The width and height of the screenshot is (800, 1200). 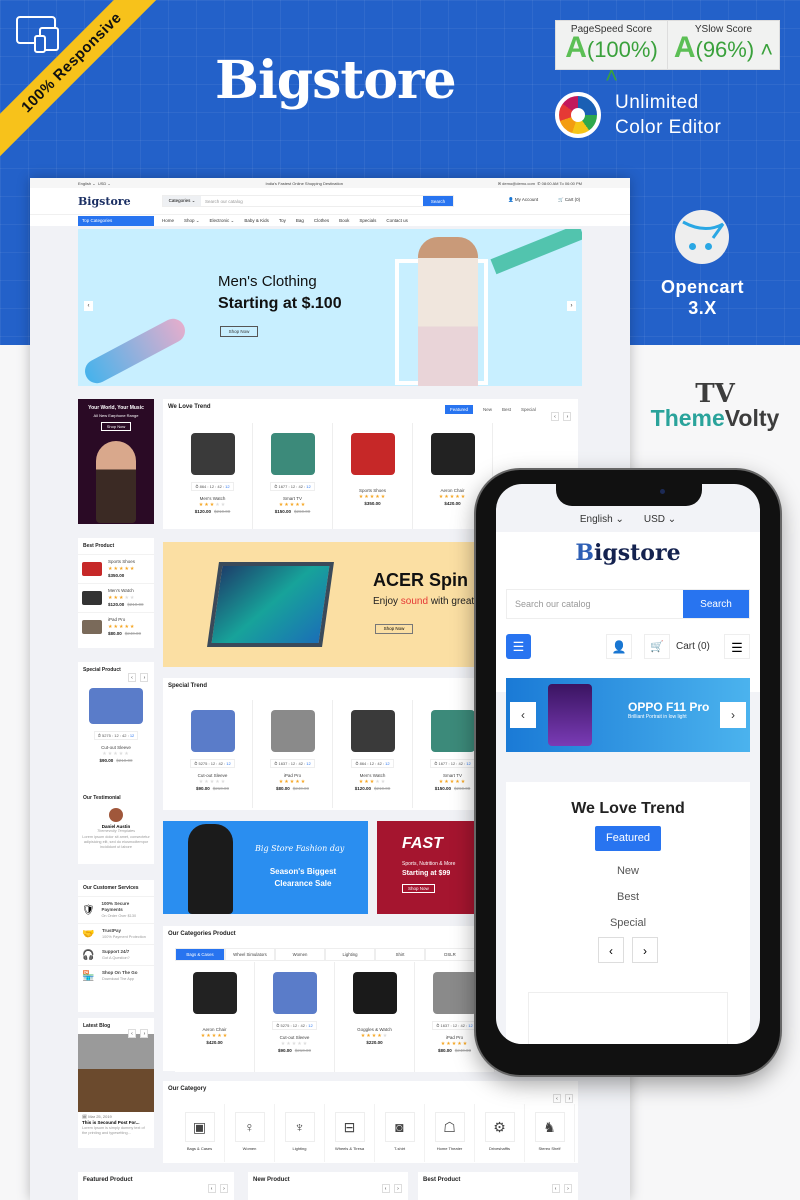 I want to click on nav-item: Contact us, so click(x=397, y=221).